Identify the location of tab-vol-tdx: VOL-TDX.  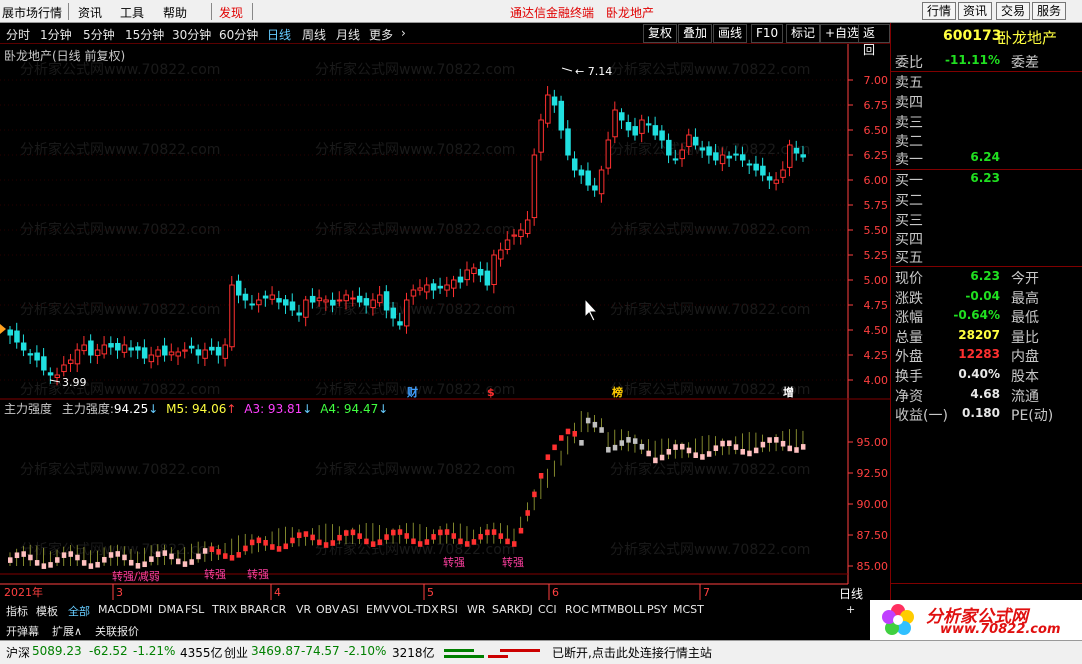
(415, 609).